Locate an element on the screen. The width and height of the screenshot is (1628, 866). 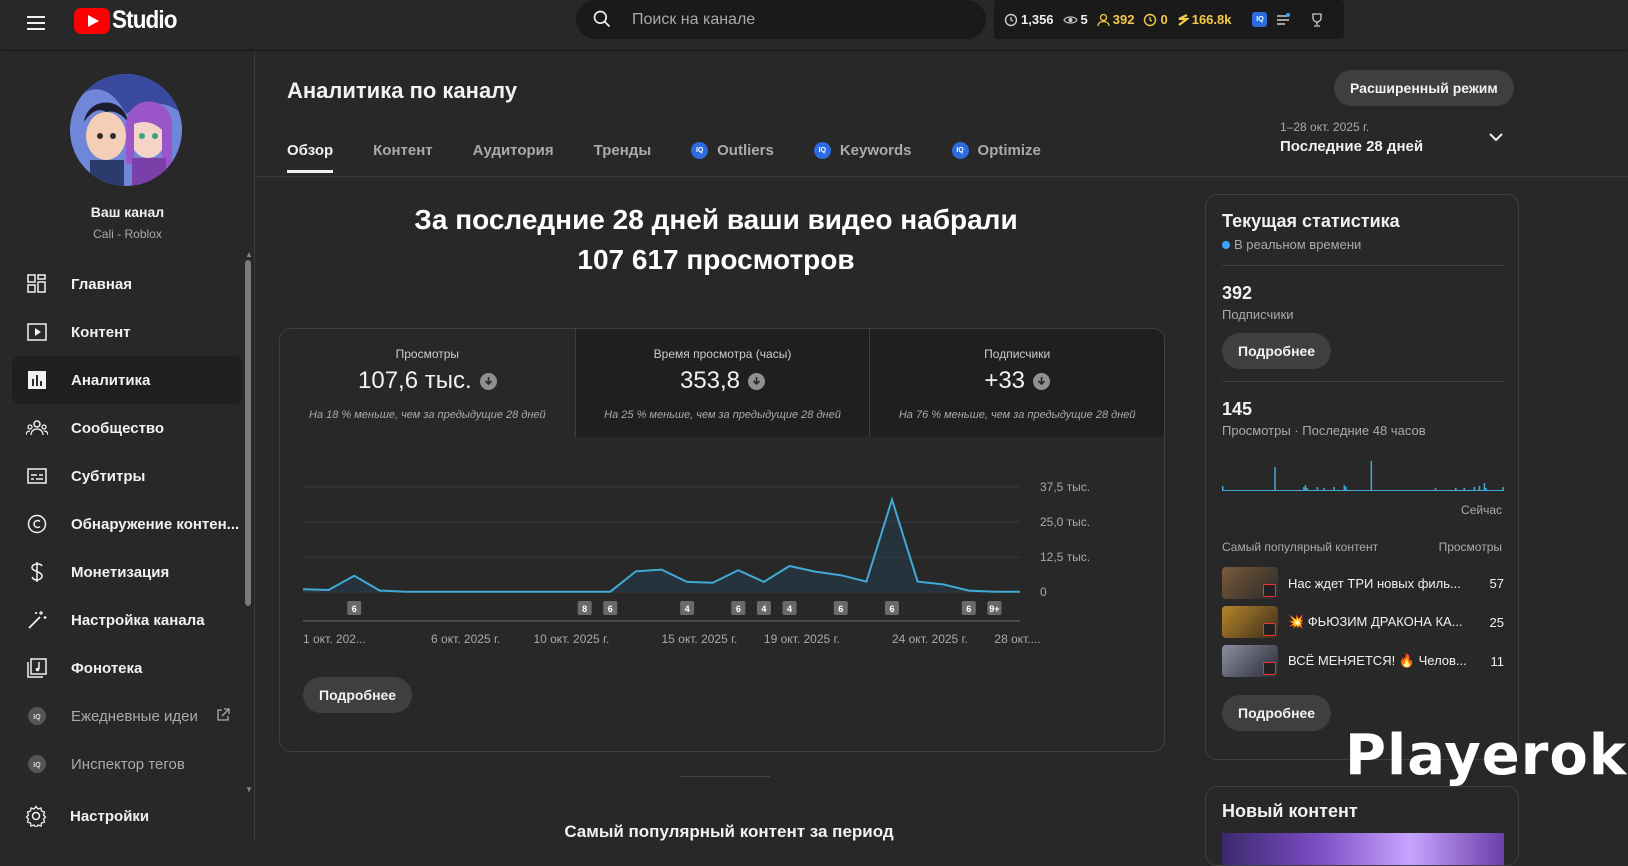
sidebar-item-dashboard: Главная is located at coordinates (127, 284).